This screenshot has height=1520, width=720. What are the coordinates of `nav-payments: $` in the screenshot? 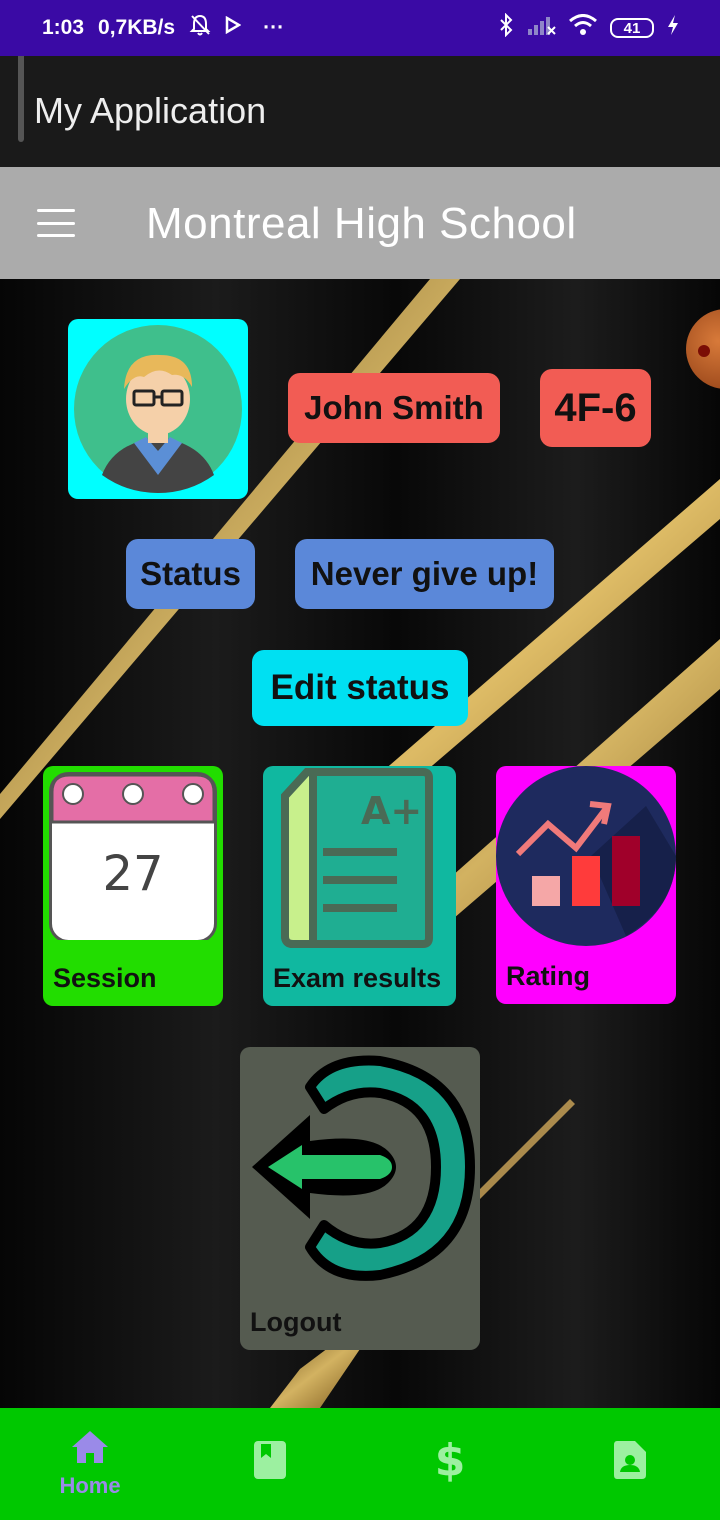 It's located at (450, 1464).